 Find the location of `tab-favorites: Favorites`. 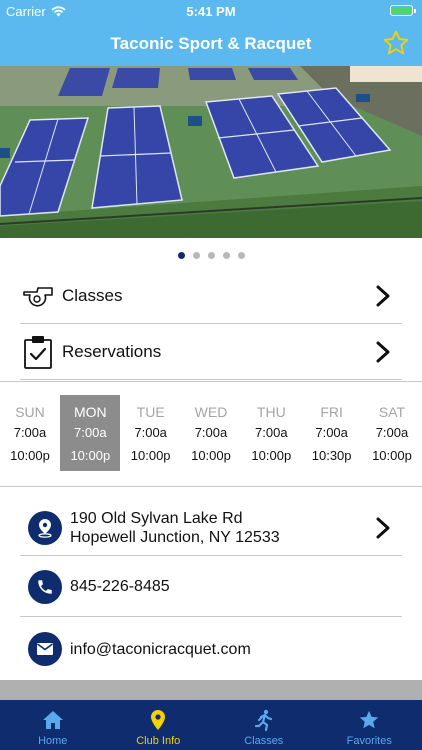

tab-favorites: Favorites is located at coordinates (369, 725).